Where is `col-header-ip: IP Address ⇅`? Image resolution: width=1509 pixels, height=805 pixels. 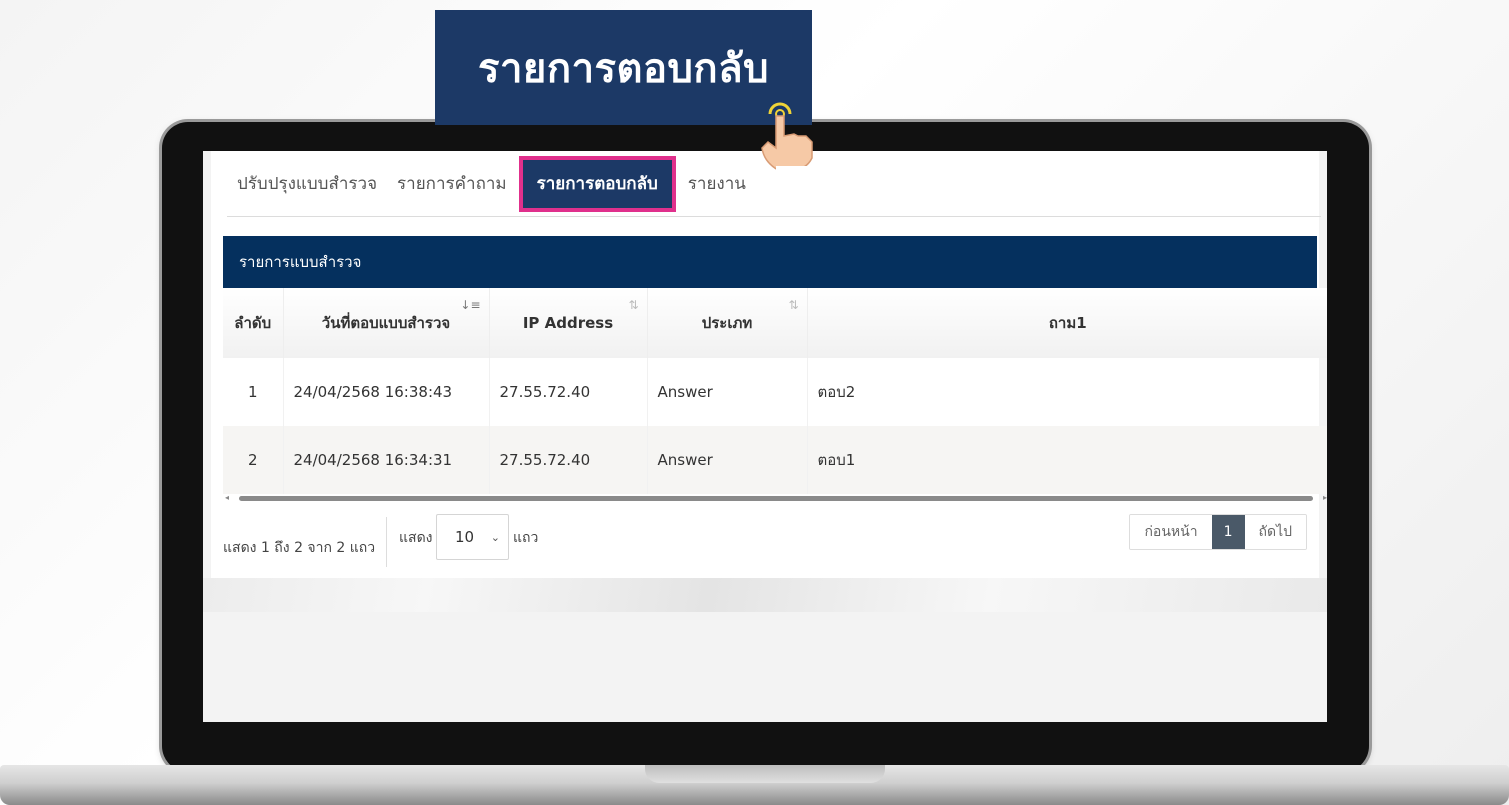 col-header-ip: IP Address ⇅ is located at coordinates (568, 323).